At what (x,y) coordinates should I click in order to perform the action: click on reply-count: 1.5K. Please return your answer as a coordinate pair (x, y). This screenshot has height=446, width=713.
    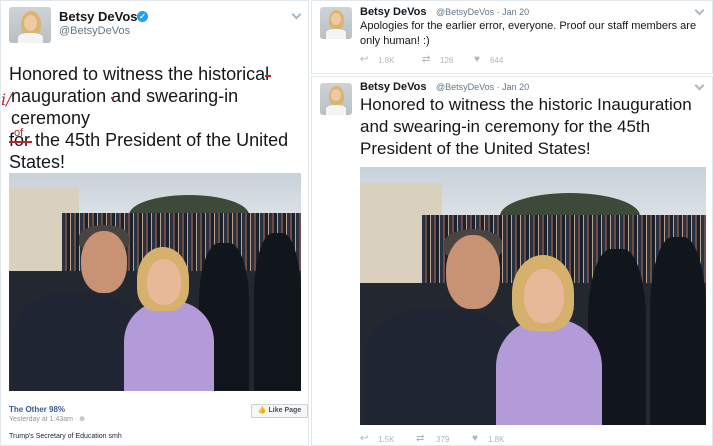
    Looking at the image, I should click on (386, 439).